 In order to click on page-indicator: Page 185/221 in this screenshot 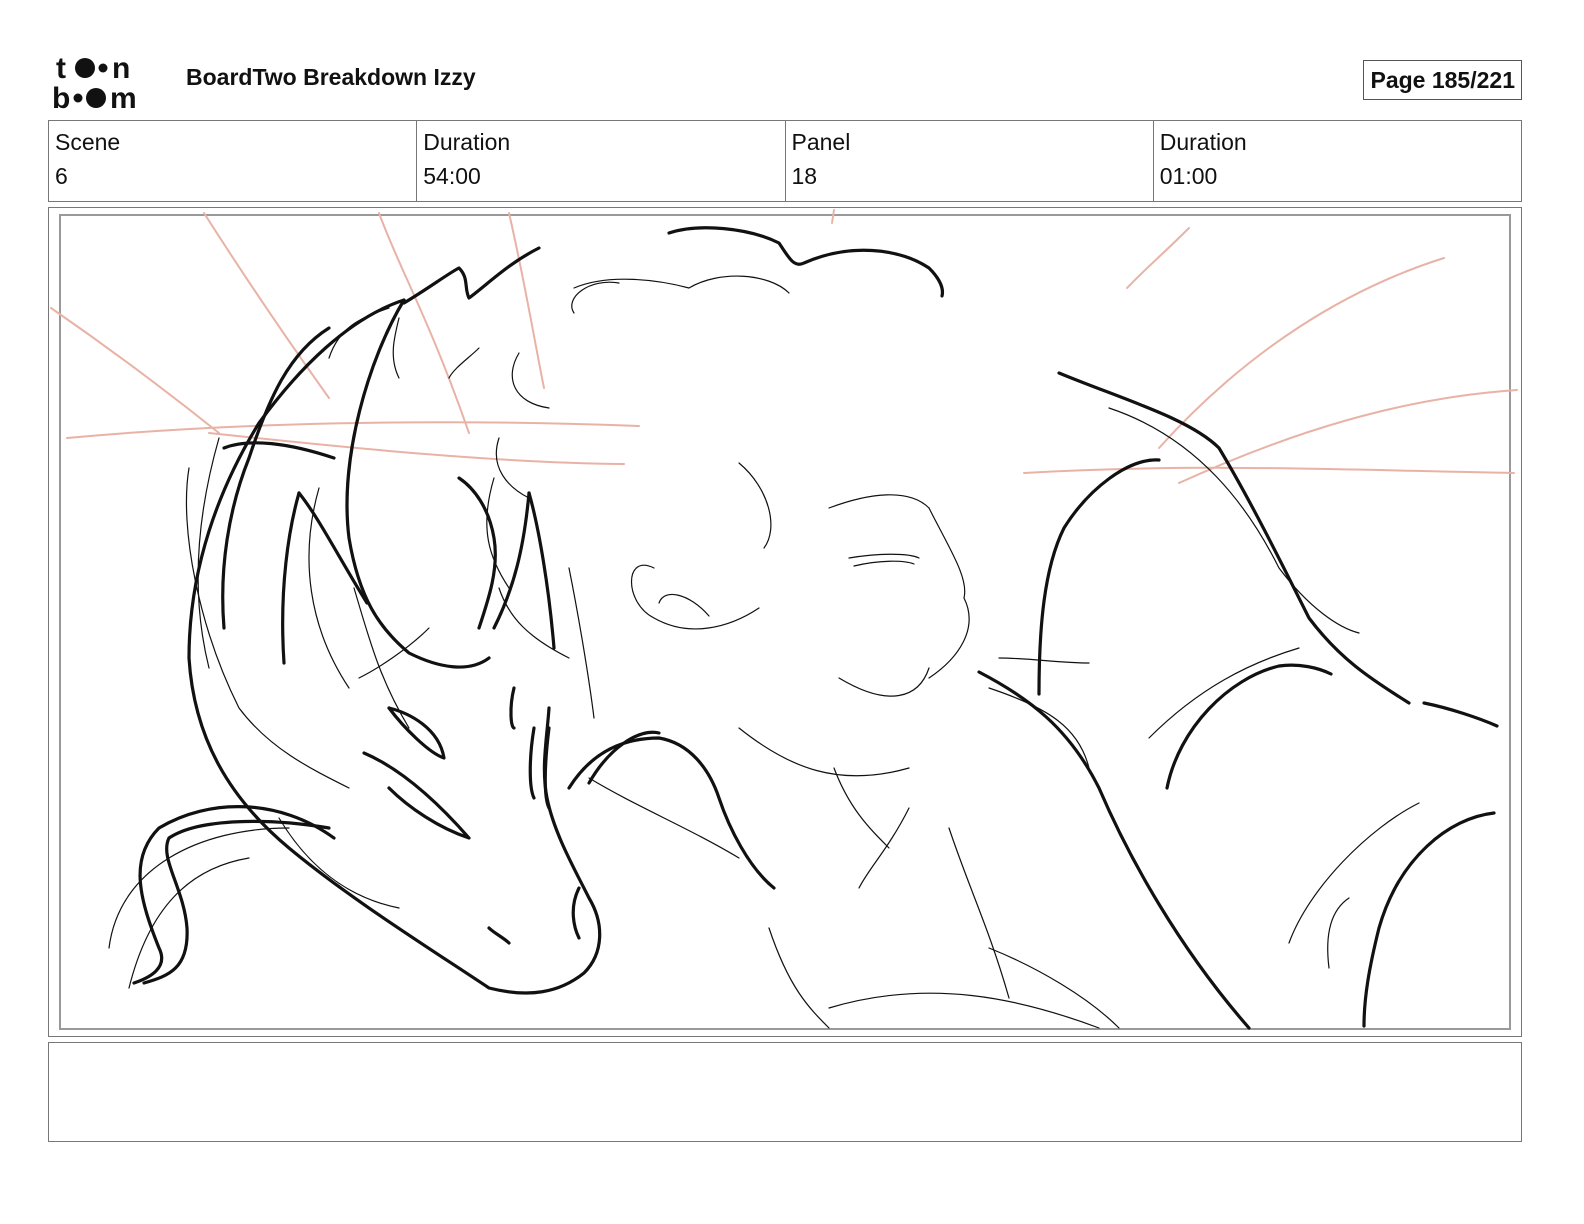, I will do `click(1442, 80)`.